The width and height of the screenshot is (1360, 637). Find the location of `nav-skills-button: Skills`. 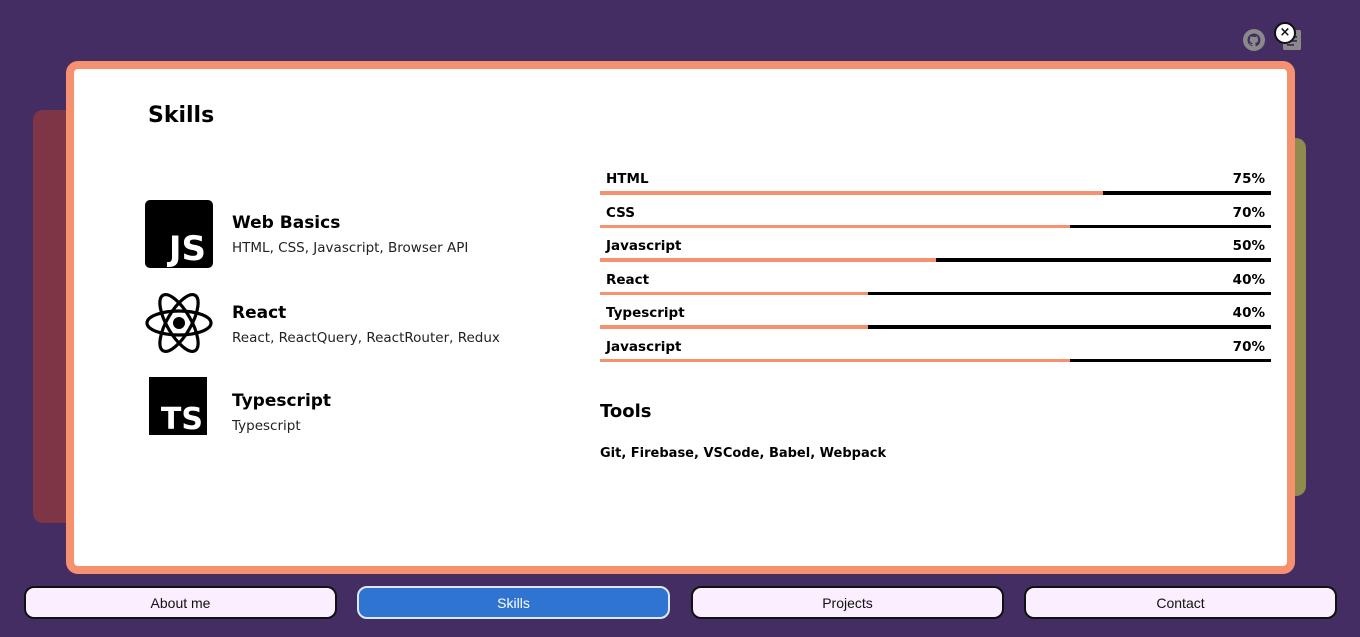

nav-skills-button: Skills is located at coordinates (513, 602).